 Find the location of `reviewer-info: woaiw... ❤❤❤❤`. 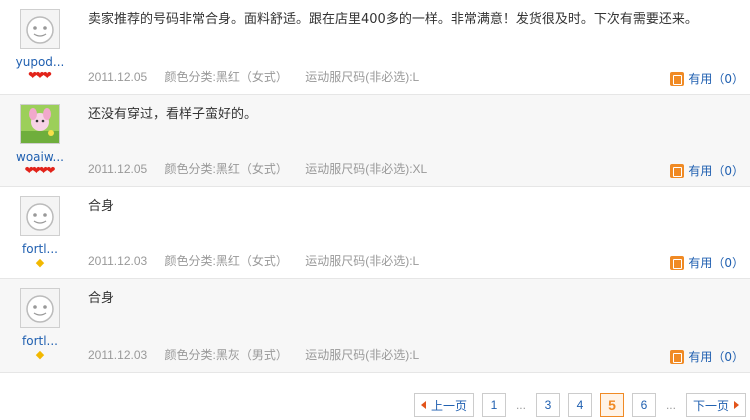

reviewer-info: woaiw... ❤❤❤❤ is located at coordinates (40, 140).